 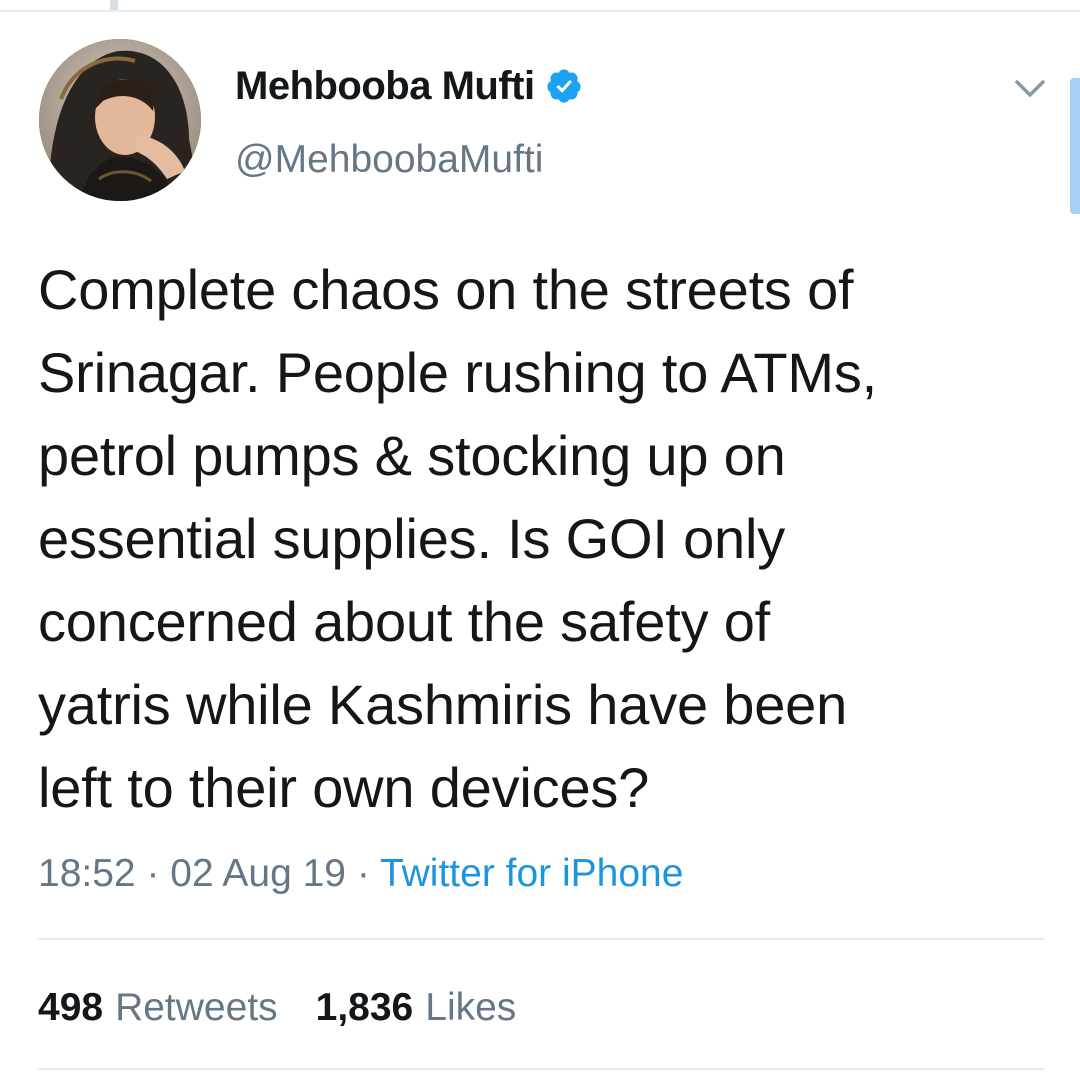 What do you see at coordinates (87, 873) in the screenshot?
I see `tweet-time: 18:52` at bounding box center [87, 873].